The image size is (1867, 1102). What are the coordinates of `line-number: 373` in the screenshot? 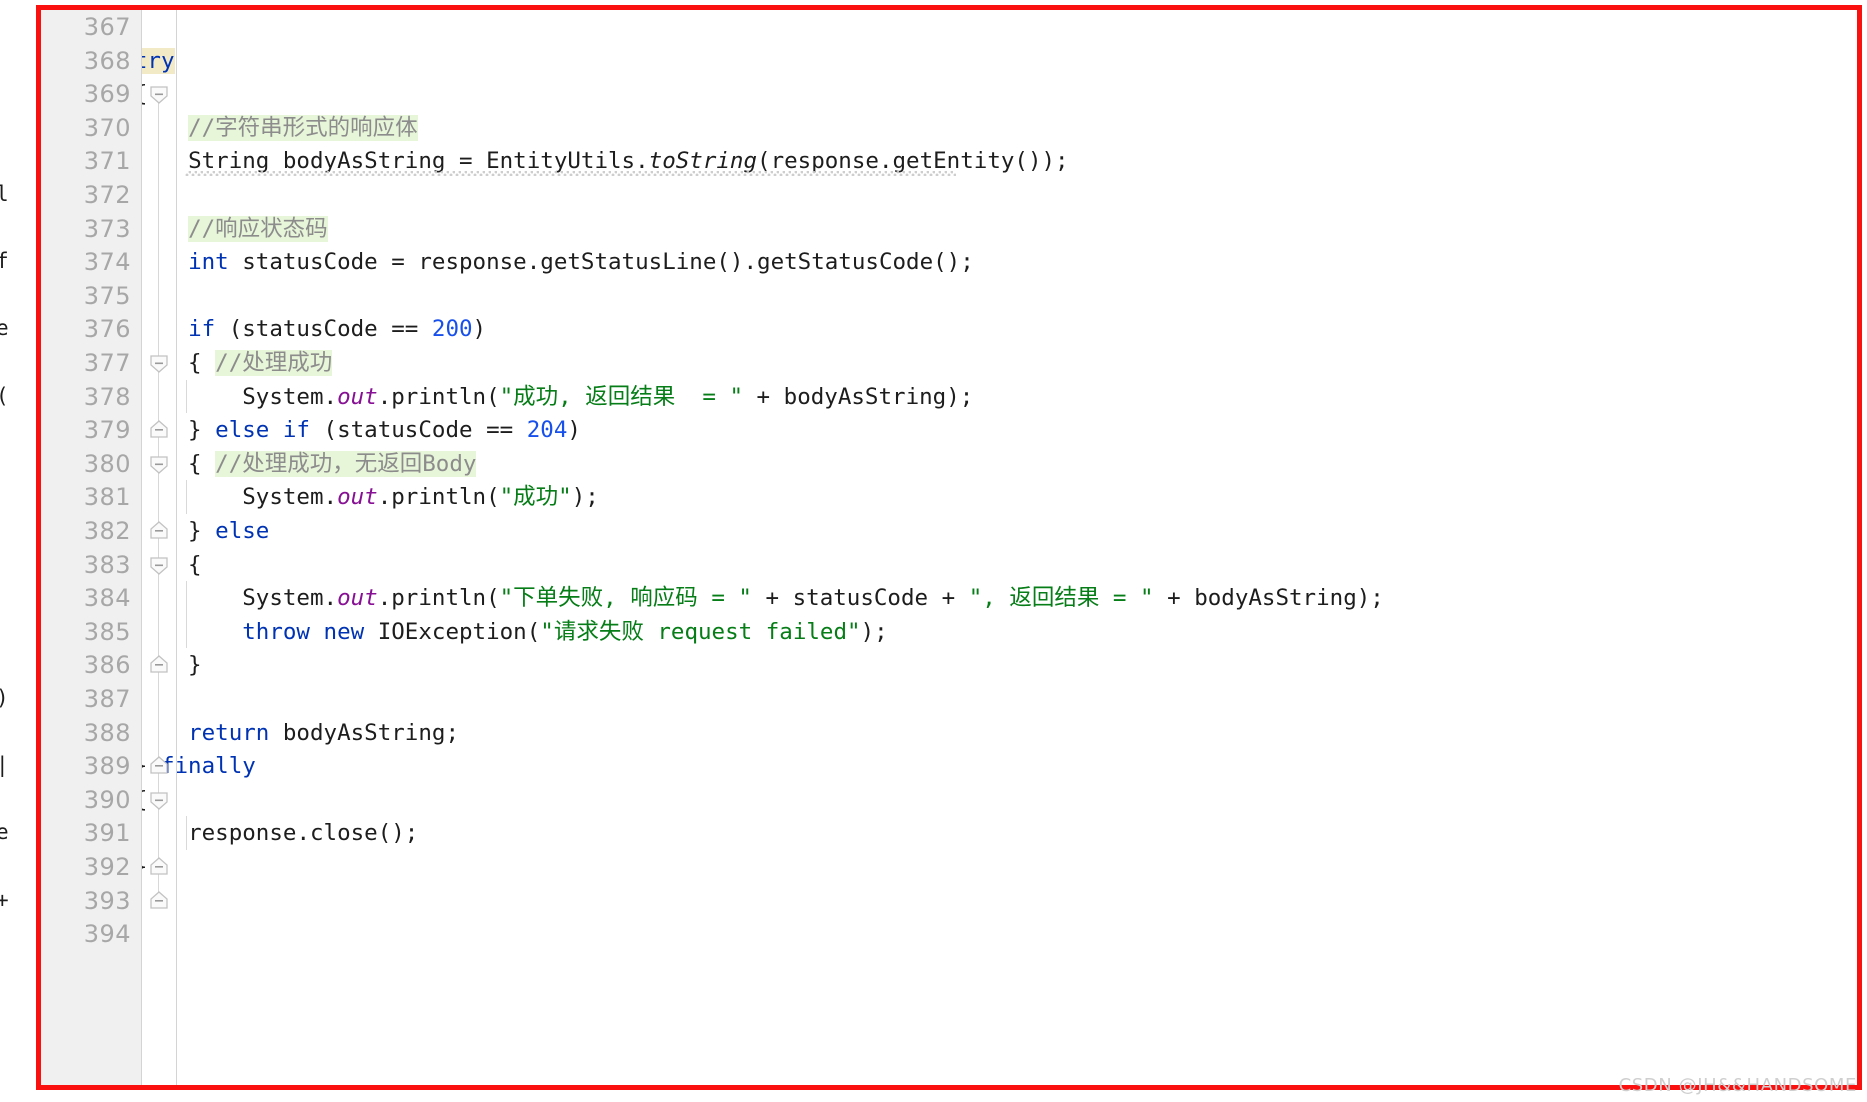 It's located at (107, 228).